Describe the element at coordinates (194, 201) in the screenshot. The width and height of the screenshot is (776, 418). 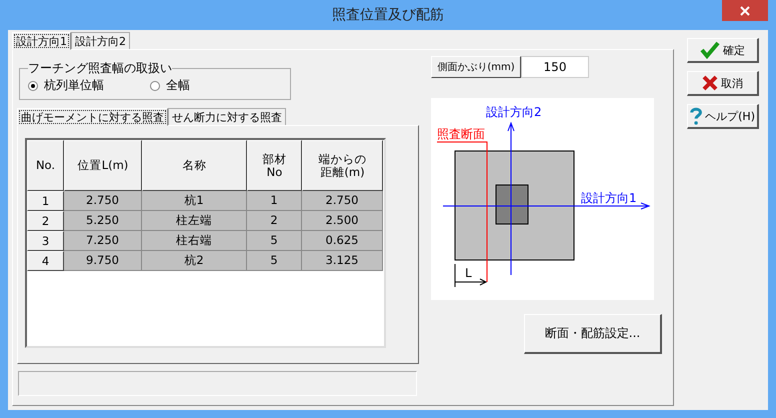
I see `table-cell: 杭1` at that location.